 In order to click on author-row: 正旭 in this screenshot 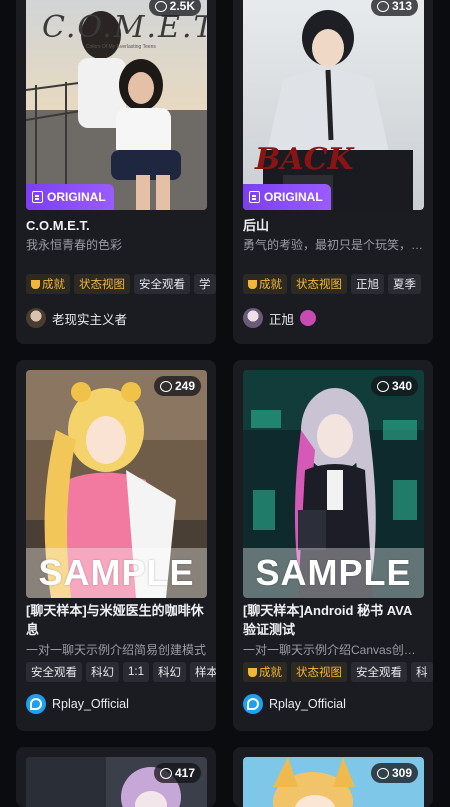, I will do `click(280, 318)`.